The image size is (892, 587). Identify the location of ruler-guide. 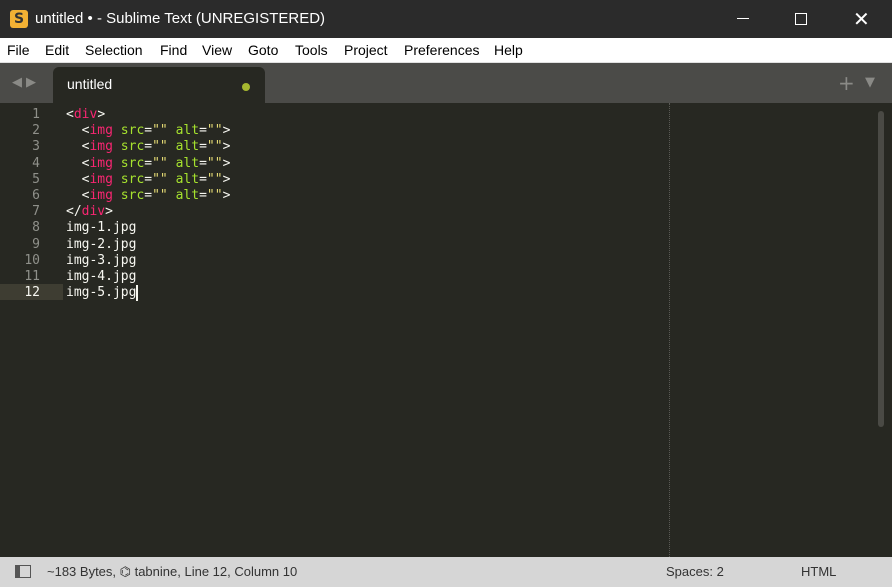
(669, 330).